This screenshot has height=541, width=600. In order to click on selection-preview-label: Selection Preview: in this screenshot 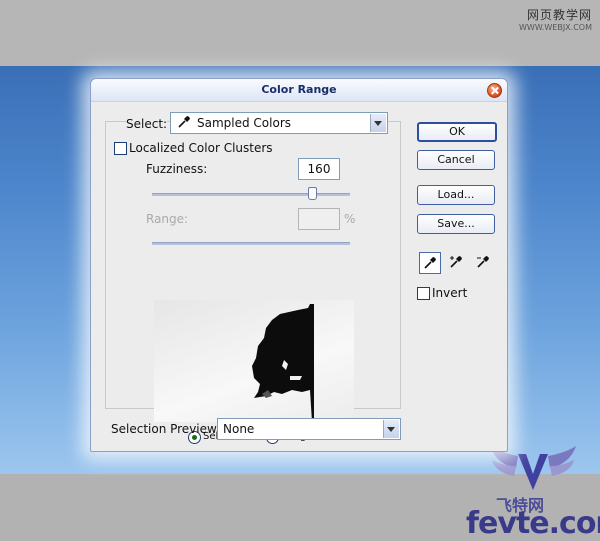, I will do `click(166, 429)`.